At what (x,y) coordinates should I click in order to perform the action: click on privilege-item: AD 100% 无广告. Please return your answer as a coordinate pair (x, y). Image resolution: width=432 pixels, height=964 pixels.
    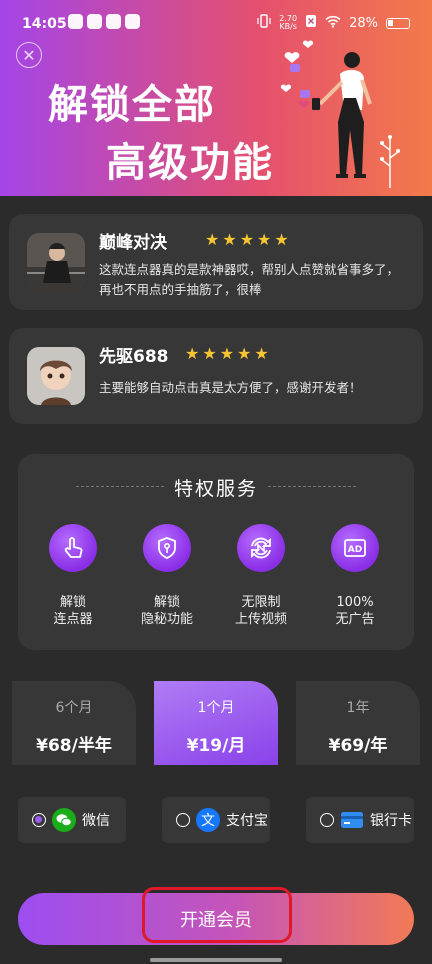
    Looking at the image, I should click on (355, 576).